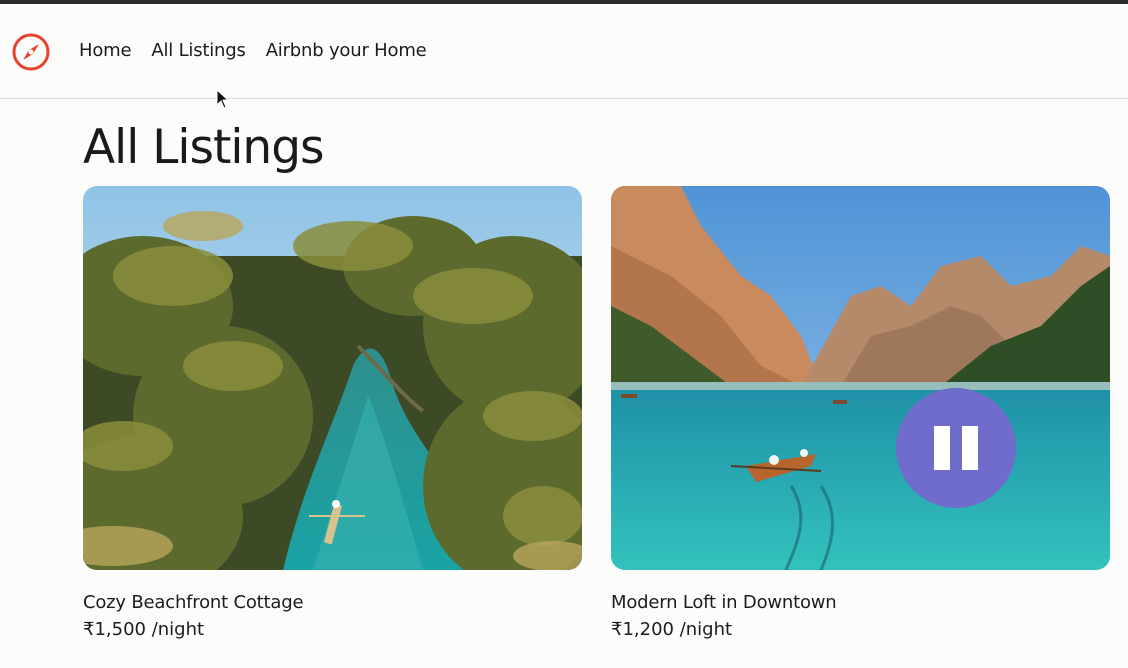  I want to click on pause-button, so click(956, 448).